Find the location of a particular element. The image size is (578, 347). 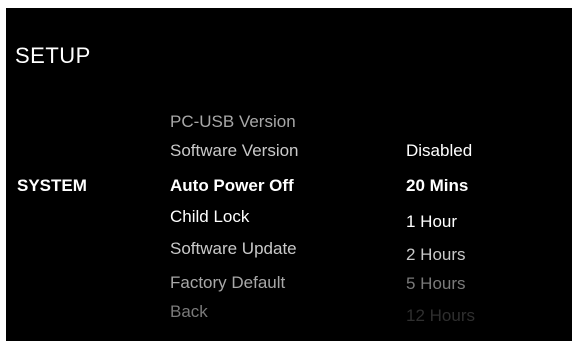

option-1-hour: 1 Hour is located at coordinates (431, 222).